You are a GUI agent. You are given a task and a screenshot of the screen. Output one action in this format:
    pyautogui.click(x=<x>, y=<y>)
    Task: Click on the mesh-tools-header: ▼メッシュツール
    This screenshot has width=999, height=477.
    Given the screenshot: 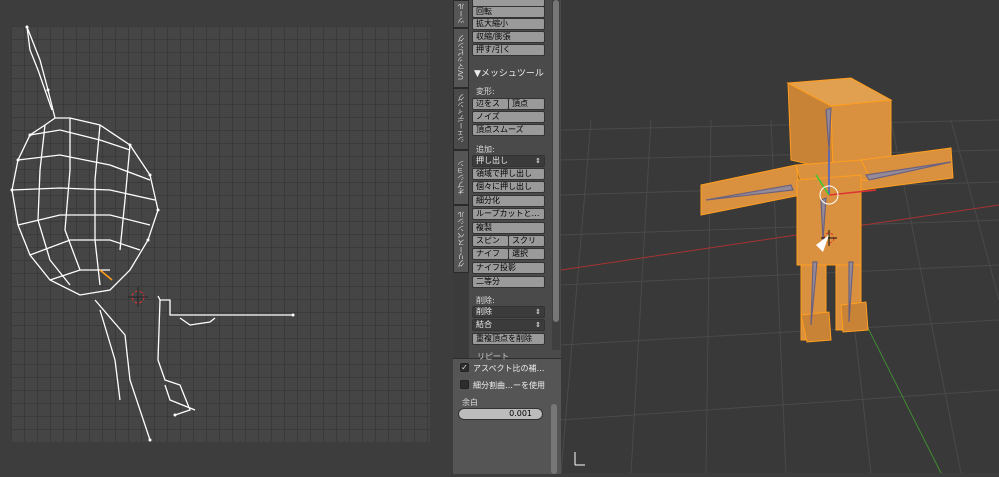 What is the action you would take?
    pyautogui.click(x=509, y=72)
    